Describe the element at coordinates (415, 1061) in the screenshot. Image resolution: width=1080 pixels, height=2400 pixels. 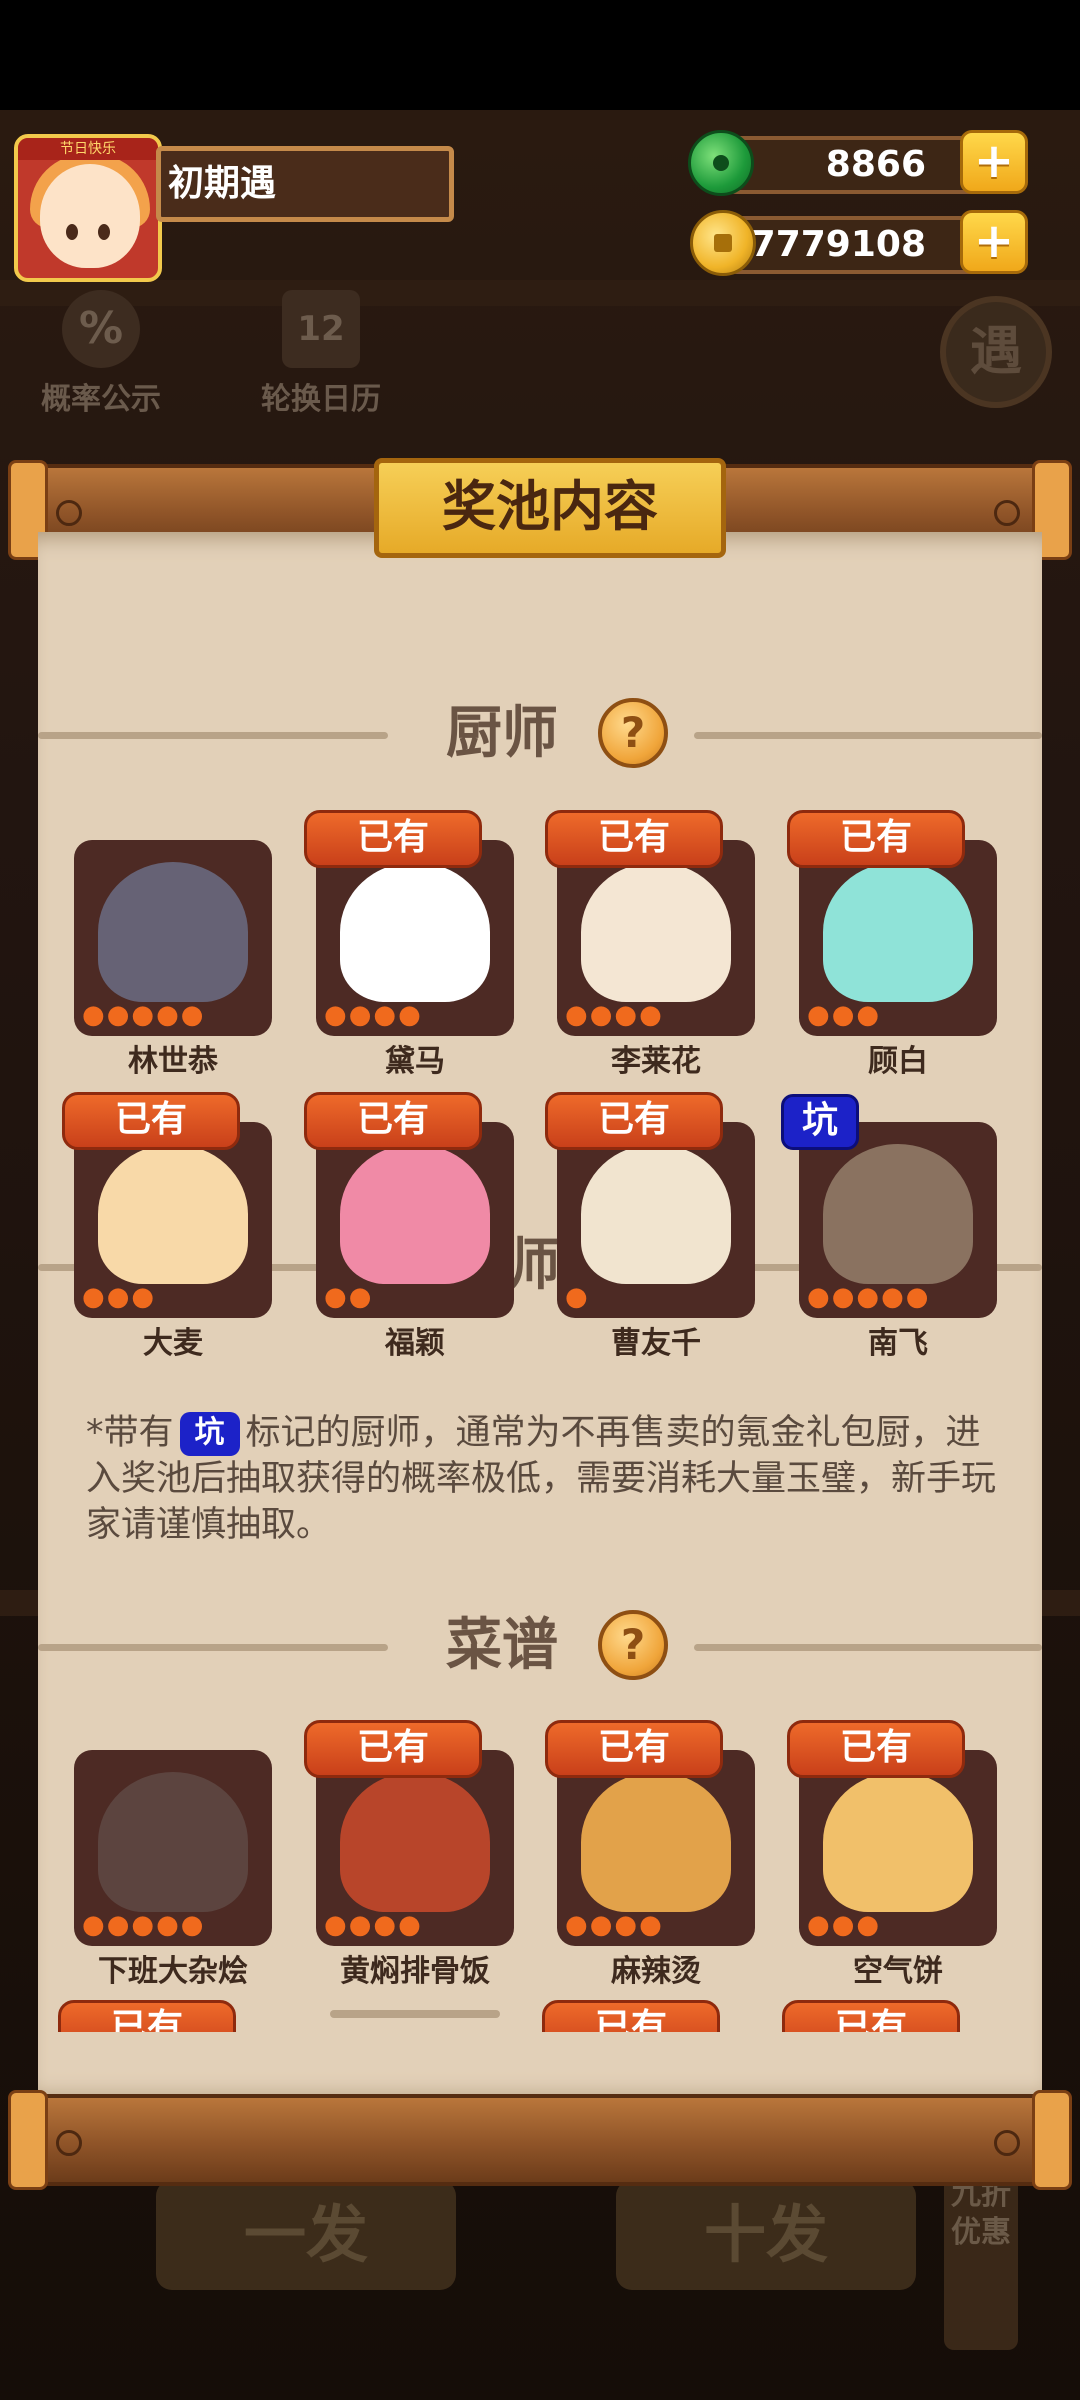
I see `chef-name: 黛马` at that location.